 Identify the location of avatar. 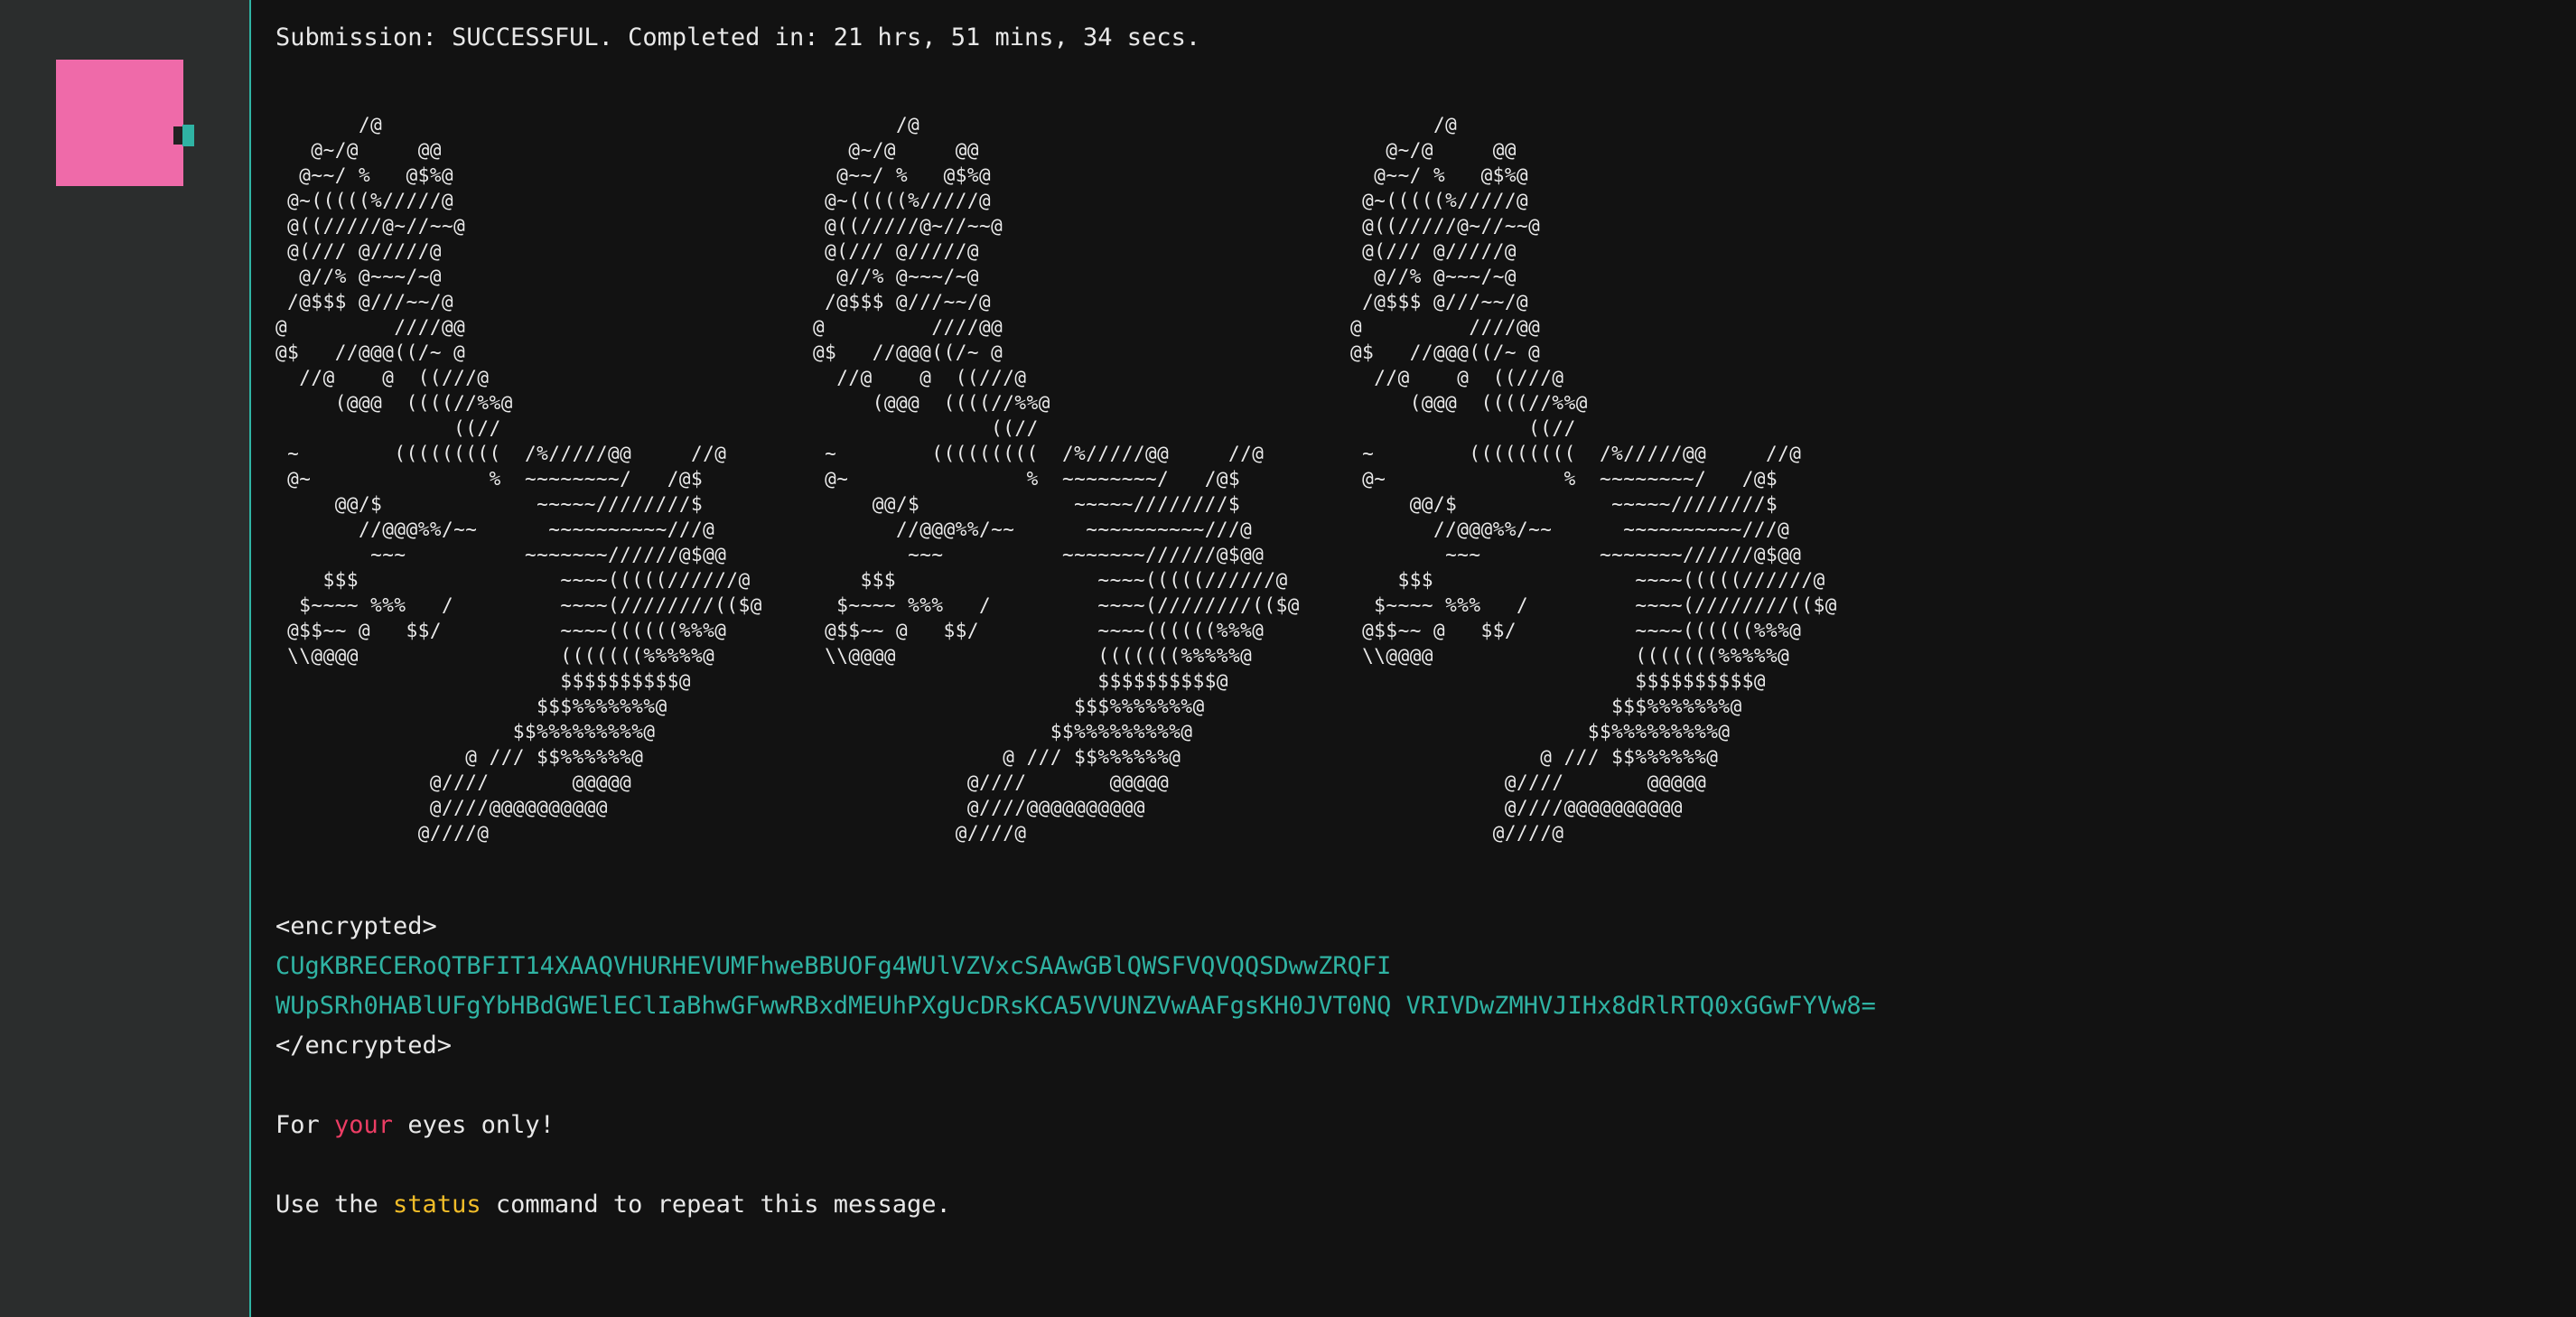
(120, 123).